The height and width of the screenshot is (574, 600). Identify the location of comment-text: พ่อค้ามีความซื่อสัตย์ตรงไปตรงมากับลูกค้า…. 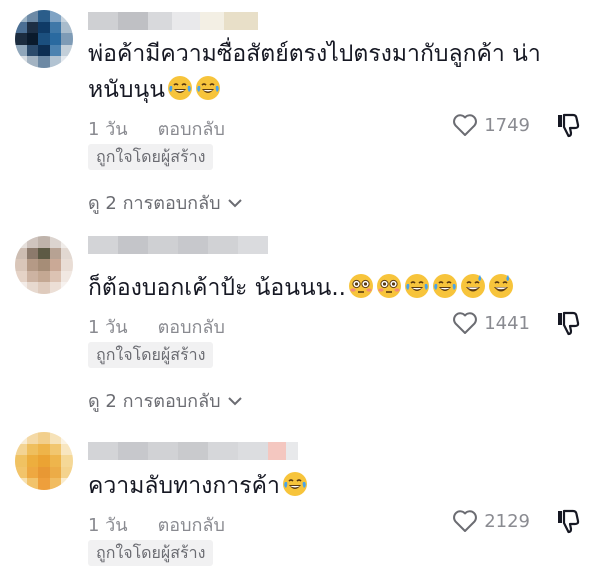
(328, 72).